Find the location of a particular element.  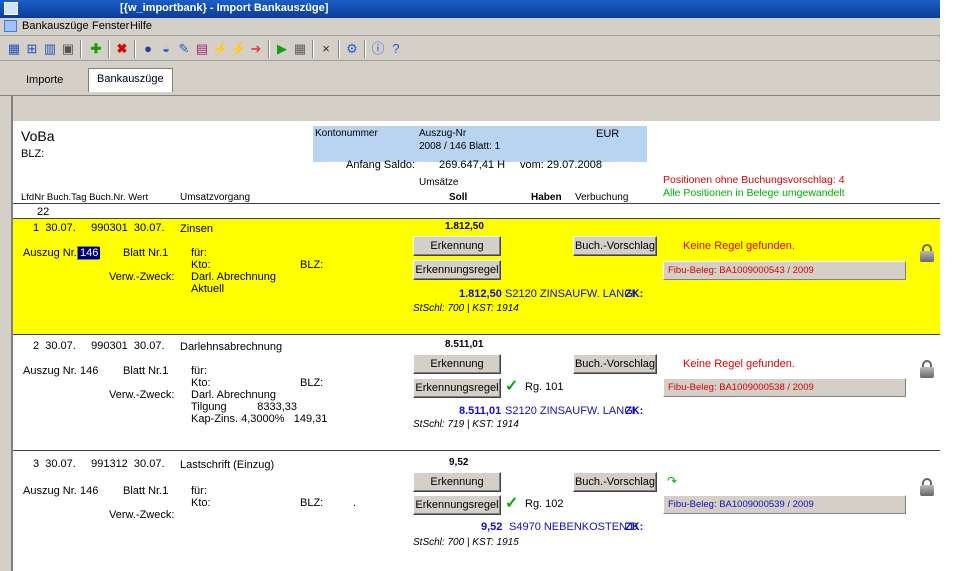

entry-3-fibu-beleg: Fibu-Beleg: BA1009000539 / 2009 is located at coordinates (784, 504).